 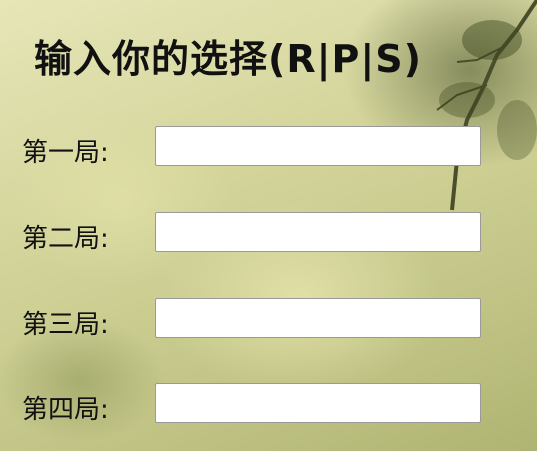 I want to click on round-4-label: 第四局:, so click(x=65, y=410).